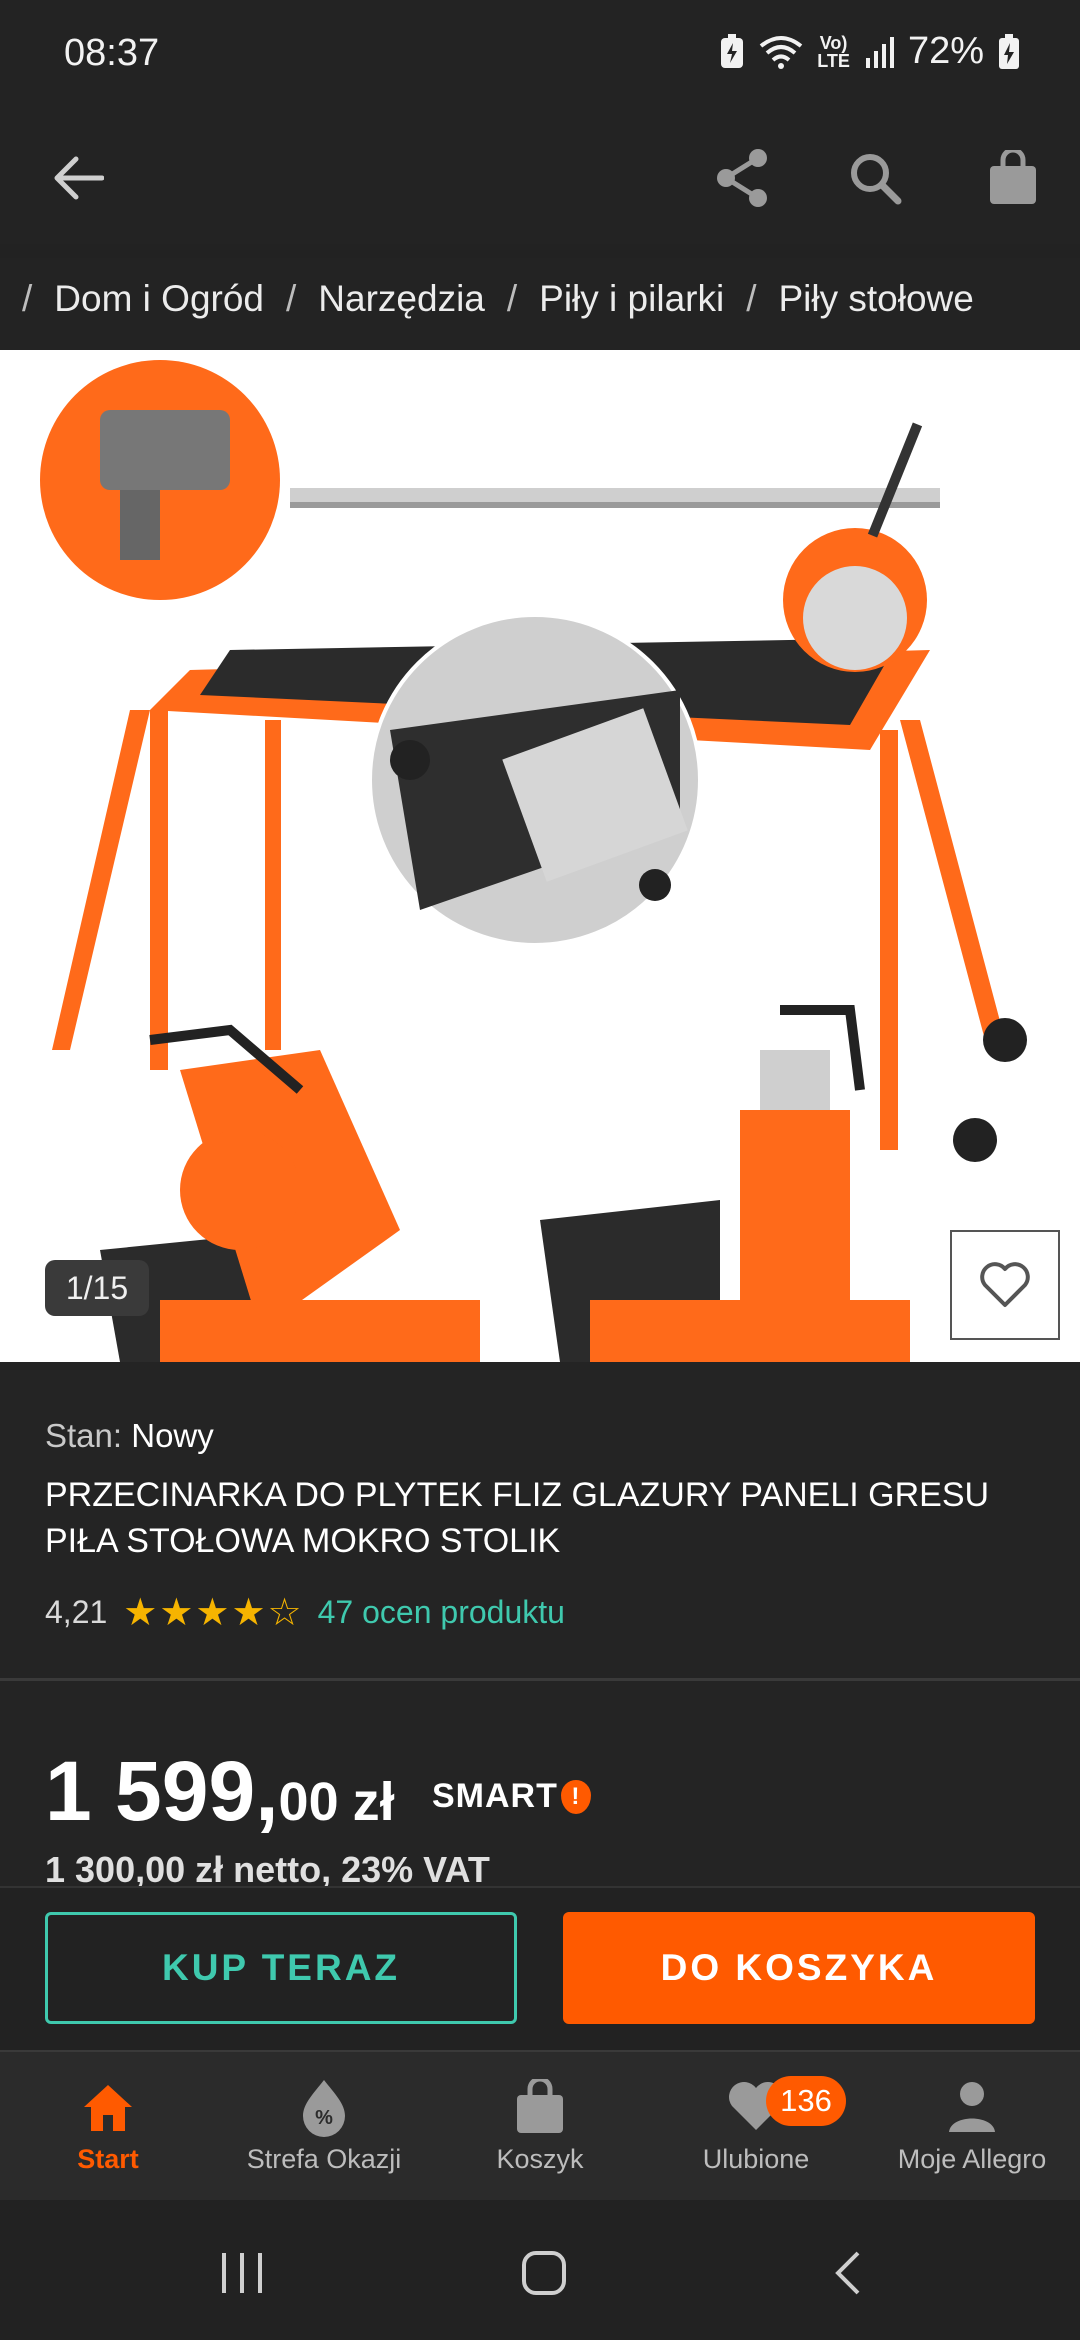 This screenshot has width=1080, height=2340. What do you see at coordinates (540, 56) in the screenshot?
I see `status-bar: 08:37 Vo) LTE 72%` at bounding box center [540, 56].